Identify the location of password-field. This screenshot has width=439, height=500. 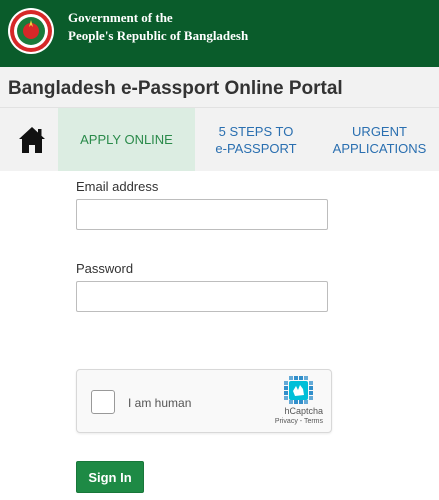
(202, 296).